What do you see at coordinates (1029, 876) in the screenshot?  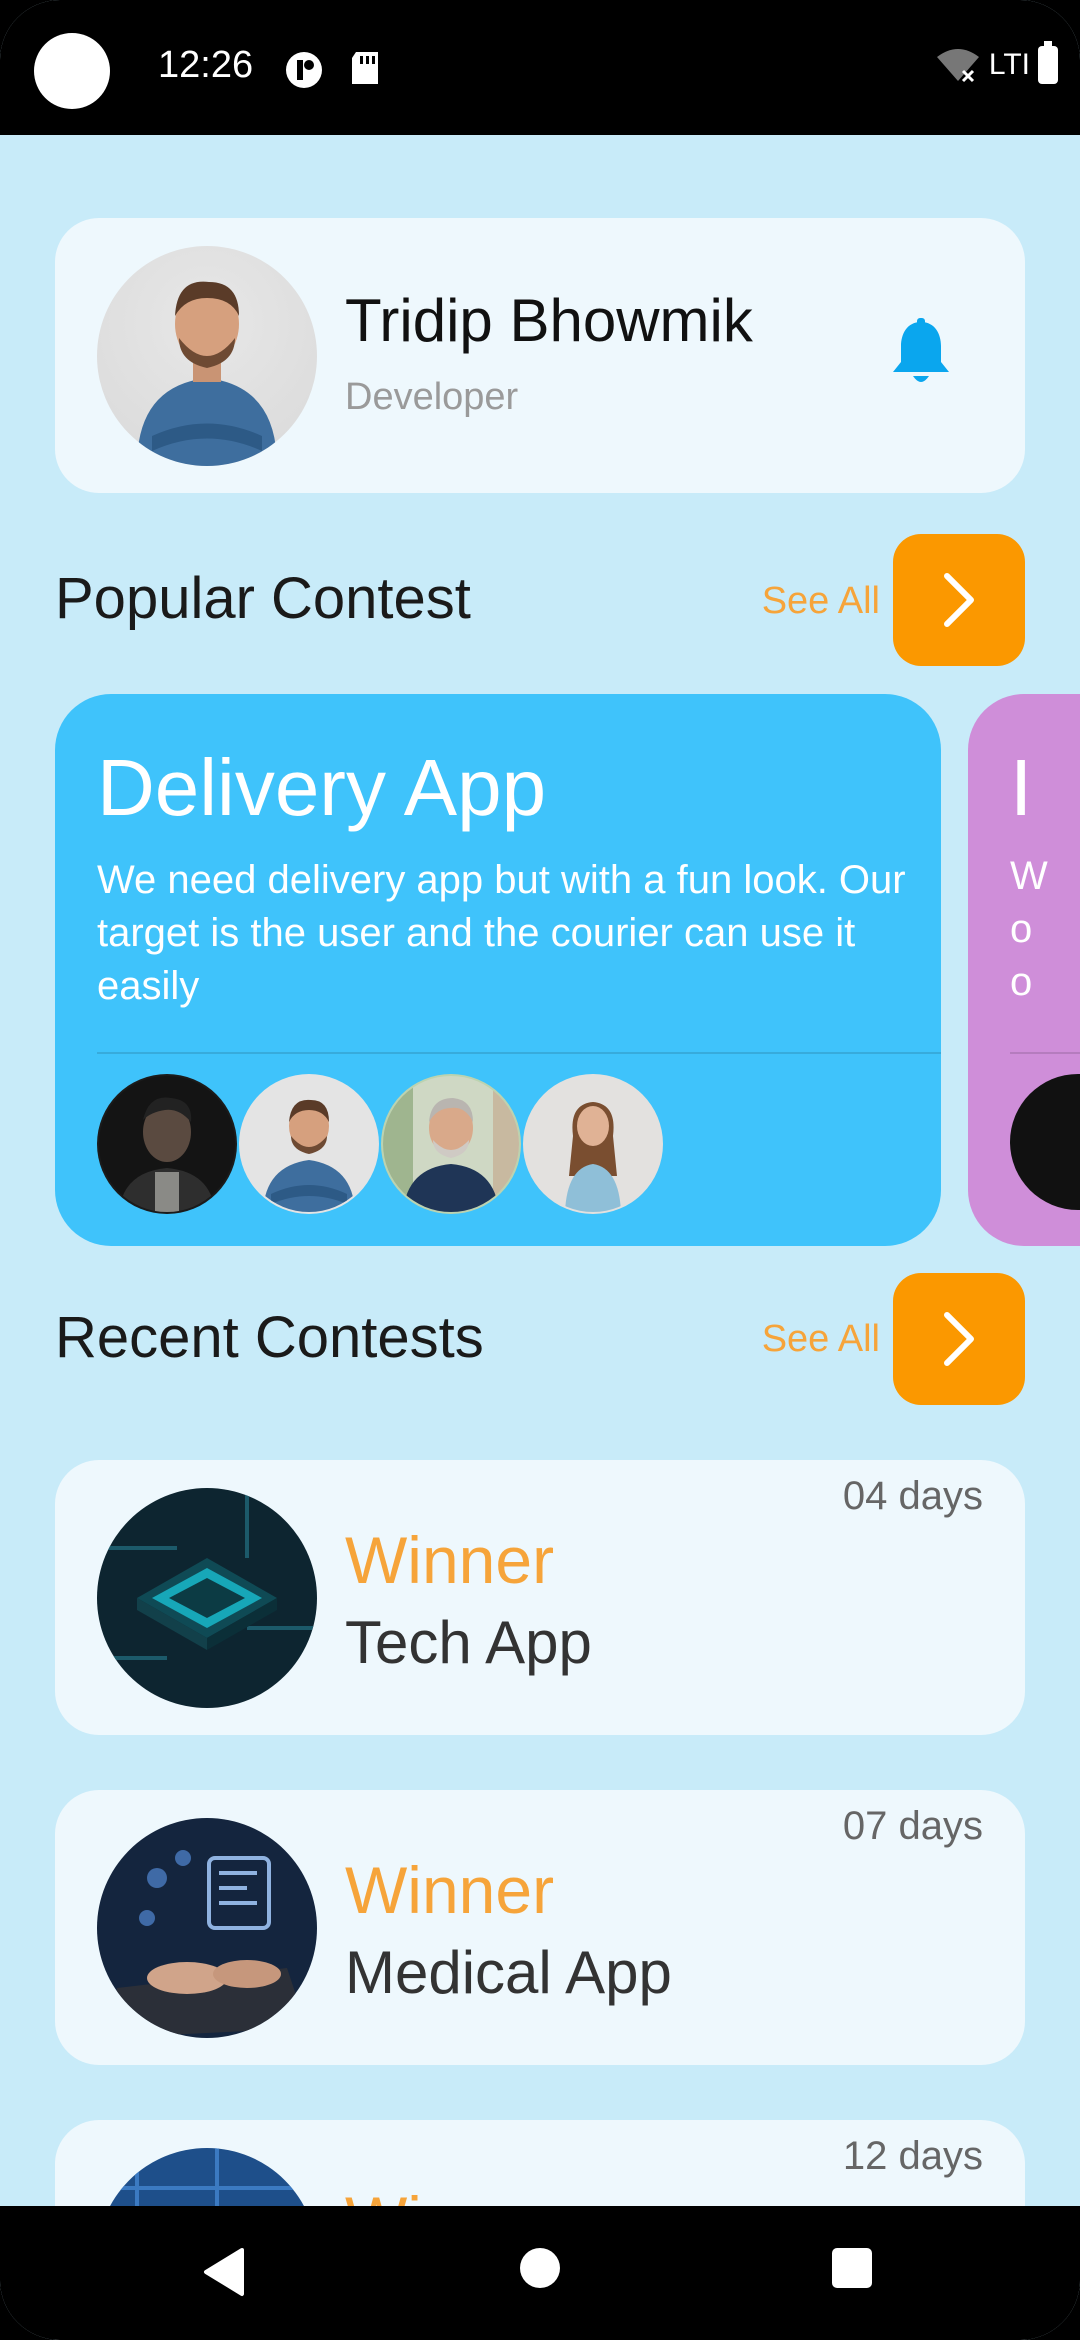 I see `contest-peek-text: W` at bounding box center [1029, 876].